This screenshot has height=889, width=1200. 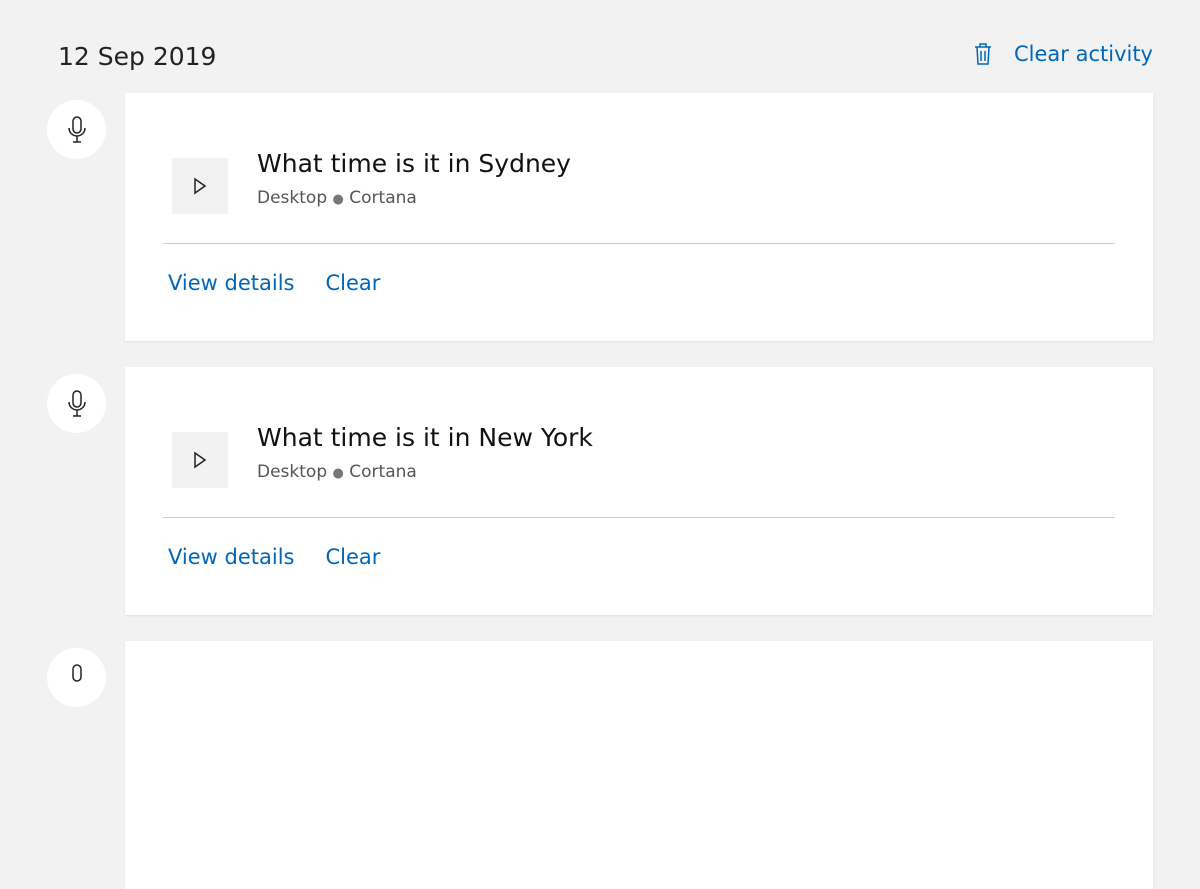 I want to click on activity-title: What time is it in Sydney, so click(x=414, y=163).